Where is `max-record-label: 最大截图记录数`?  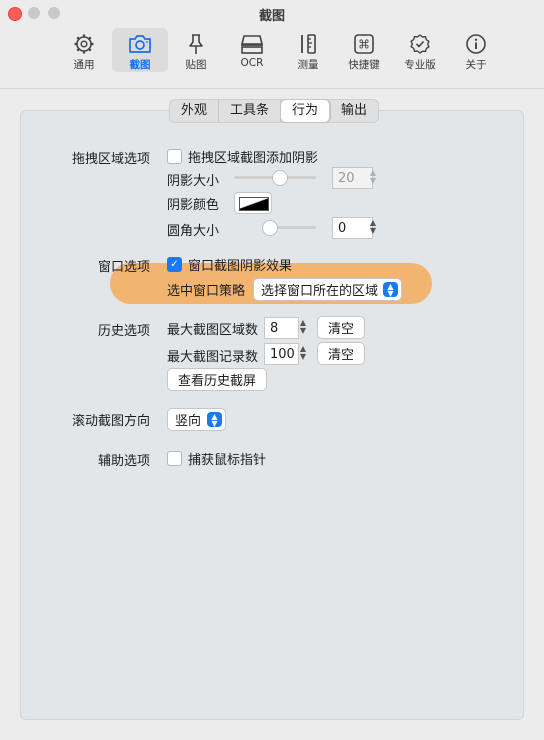 max-record-label: 最大截图记录数 is located at coordinates (213, 357).